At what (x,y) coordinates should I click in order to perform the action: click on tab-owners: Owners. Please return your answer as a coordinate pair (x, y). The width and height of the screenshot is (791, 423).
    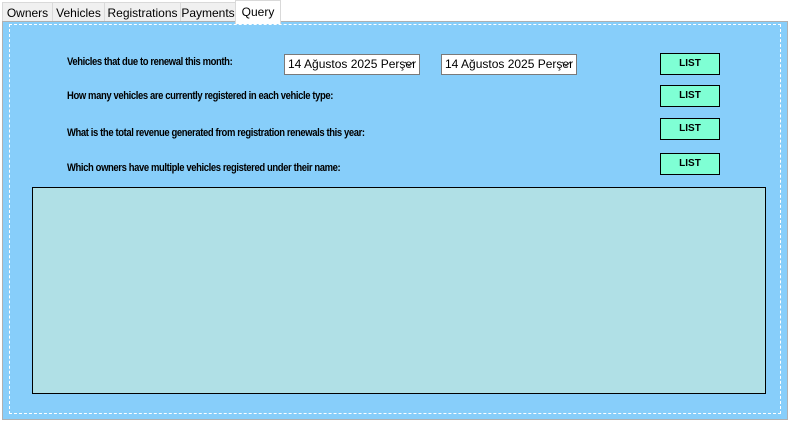
    Looking at the image, I should click on (27, 12).